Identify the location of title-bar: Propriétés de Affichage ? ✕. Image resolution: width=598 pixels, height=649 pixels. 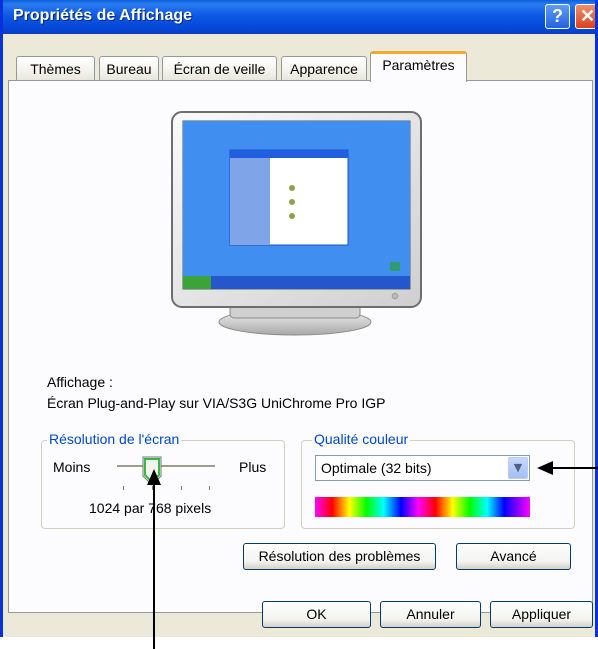
(299, 17).